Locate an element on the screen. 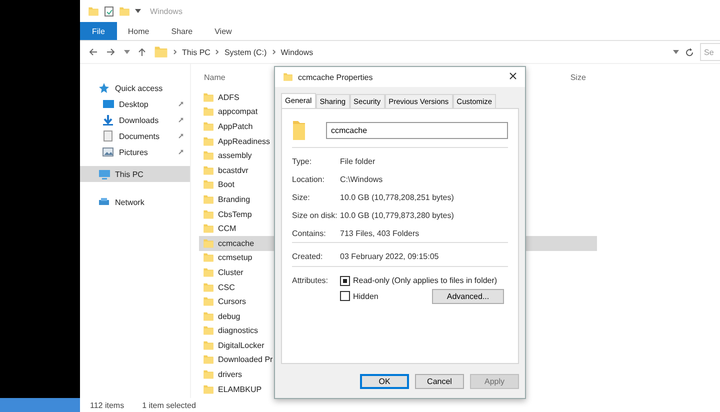 This screenshot has width=720, height=412. property-value: 03 February 2022, 09:15:05 is located at coordinates (389, 257).